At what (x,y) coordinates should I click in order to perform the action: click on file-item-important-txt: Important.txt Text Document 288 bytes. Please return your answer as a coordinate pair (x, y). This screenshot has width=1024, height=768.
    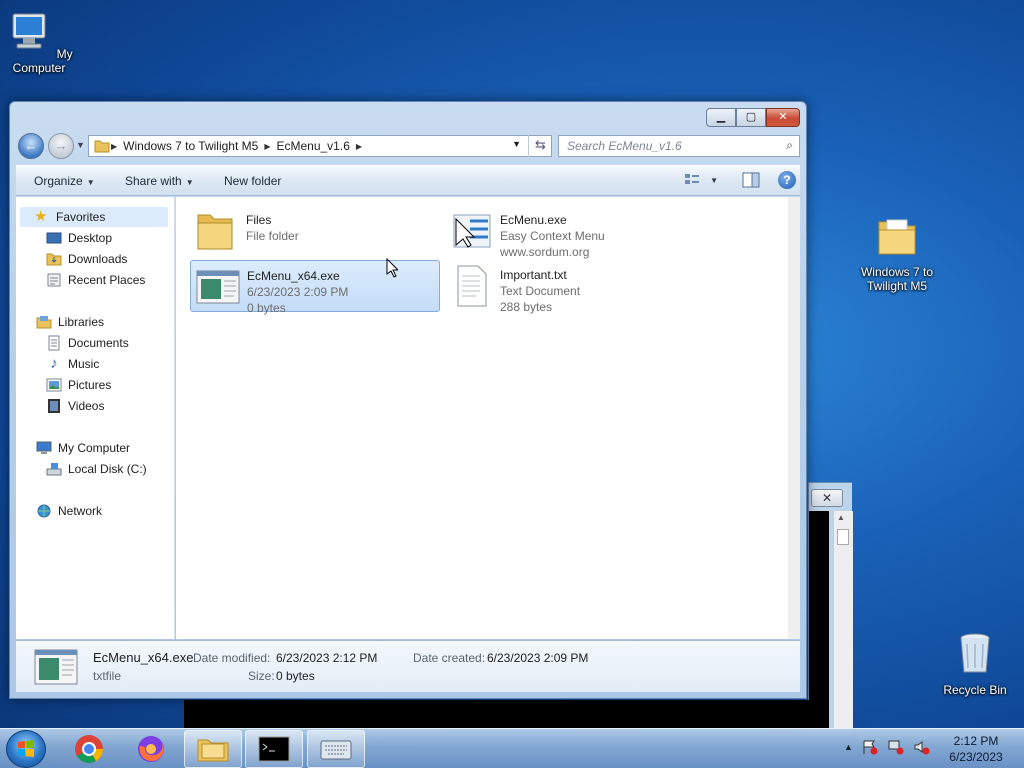
    Looking at the image, I should click on (569, 287).